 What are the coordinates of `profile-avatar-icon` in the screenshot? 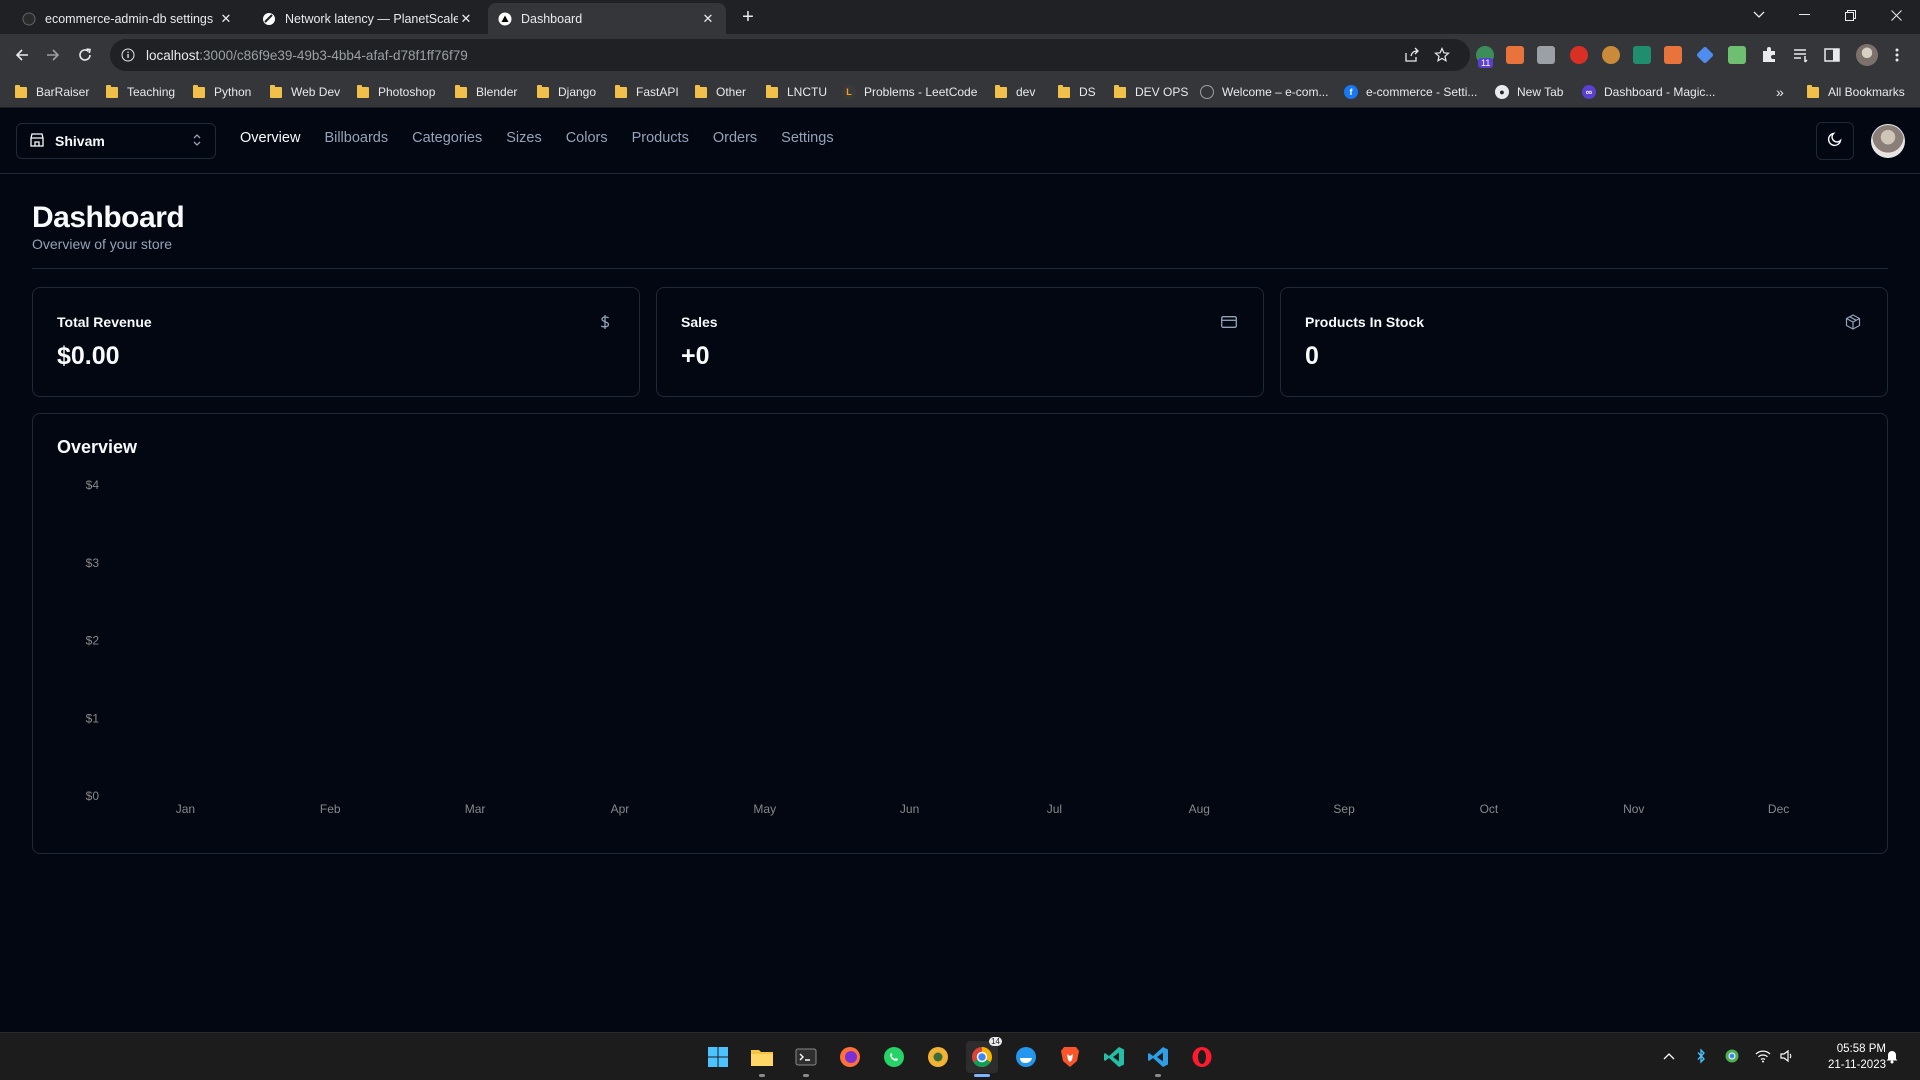 It's located at (1867, 55).